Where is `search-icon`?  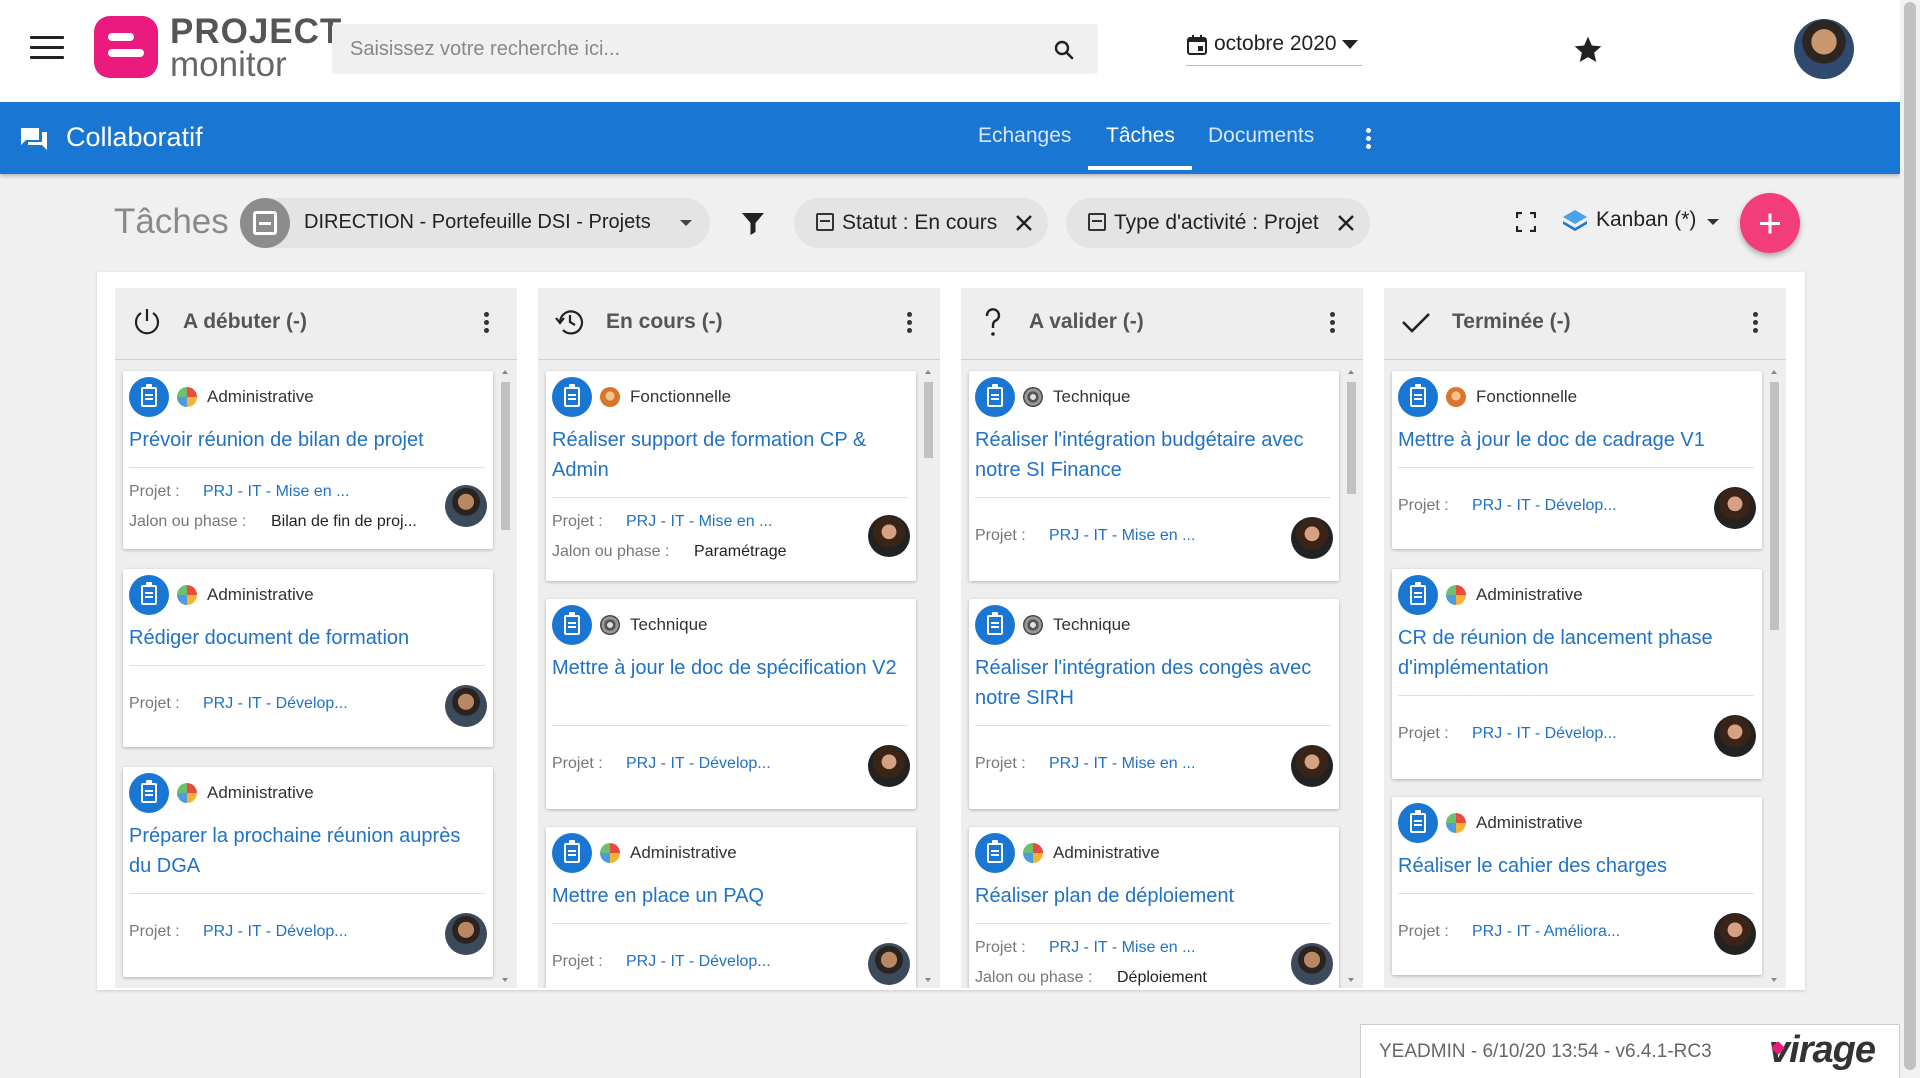
search-icon is located at coordinates (1064, 50).